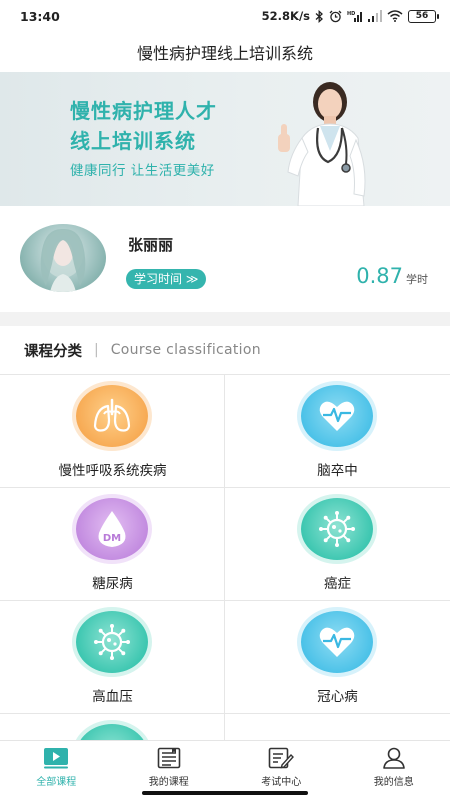 This screenshot has width=450, height=800. Describe the element at coordinates (112, 529) in the screenshot. I see `dm-drop-icon: DM` at that location.